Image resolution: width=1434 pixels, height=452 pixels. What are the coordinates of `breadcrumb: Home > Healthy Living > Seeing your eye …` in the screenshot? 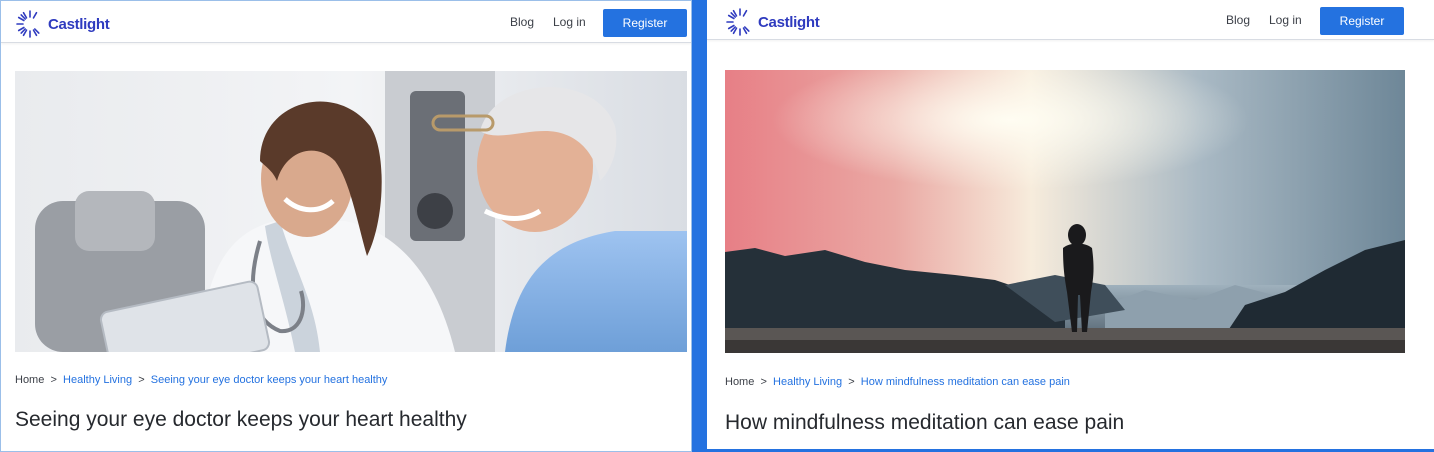 It's located at (201, 380).